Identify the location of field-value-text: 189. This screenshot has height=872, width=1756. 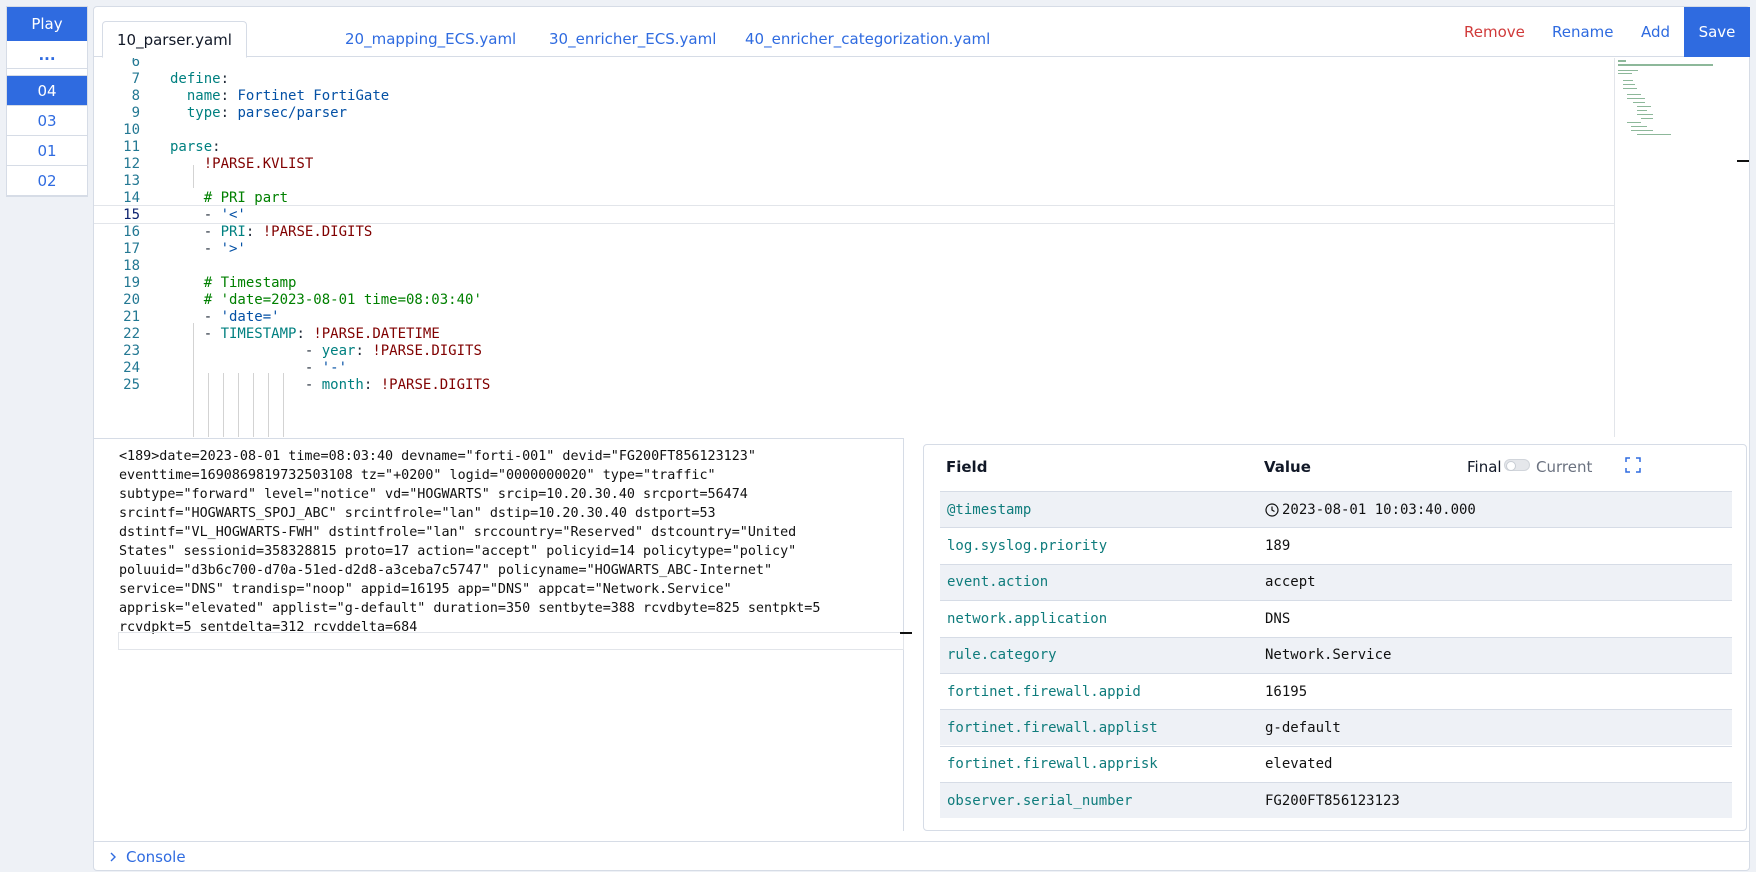
(1278, 545).